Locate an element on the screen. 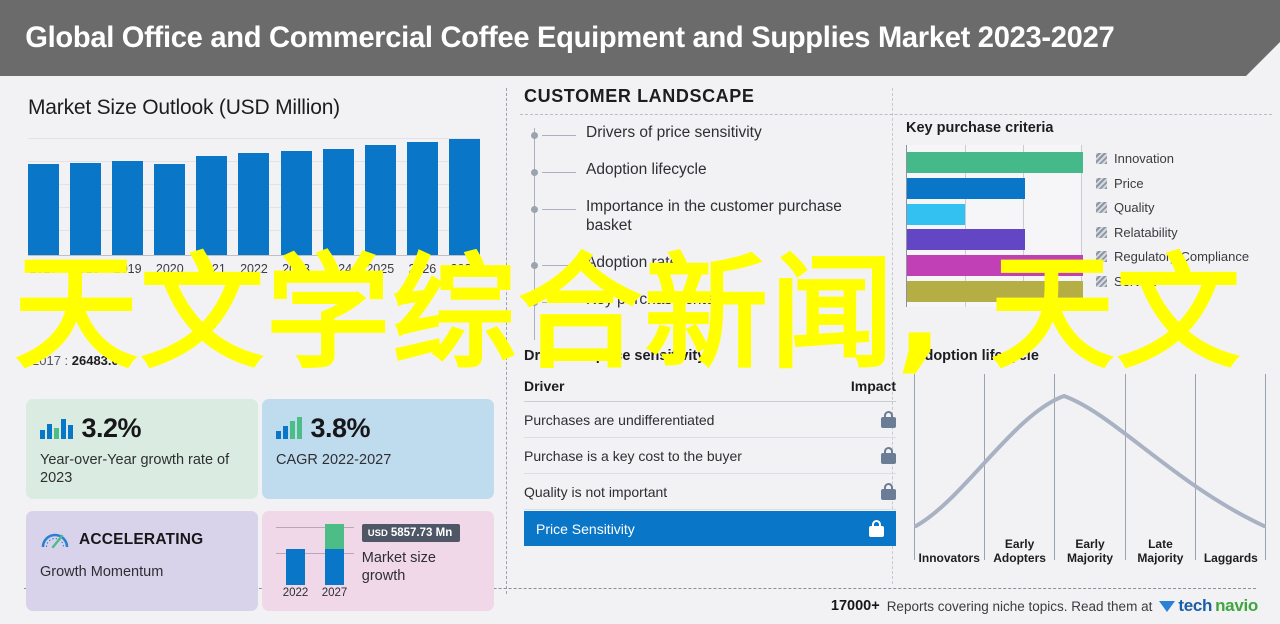 The width and height of the screenshot is (1280, 624). brand-name-second: navio is located at coordinates (1236, 605).